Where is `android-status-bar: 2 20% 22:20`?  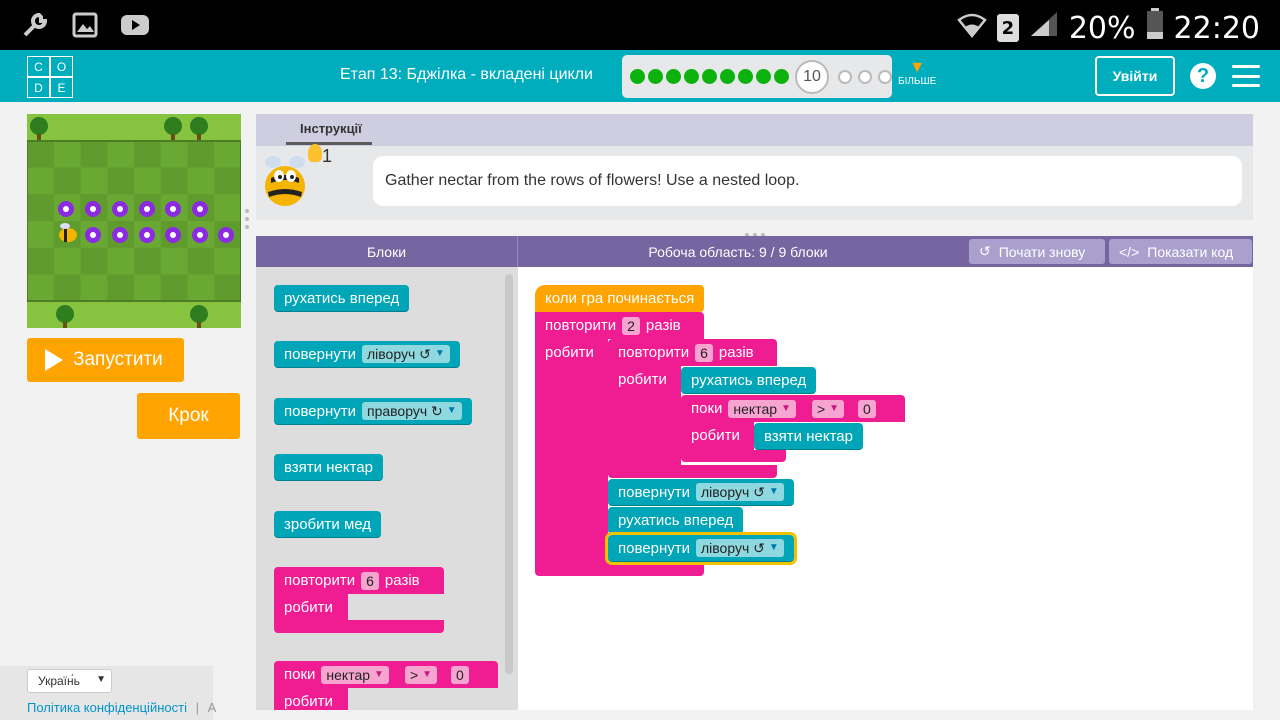 android-status-bar: 2 20% 22:20 is located at coordinates (640, 25).